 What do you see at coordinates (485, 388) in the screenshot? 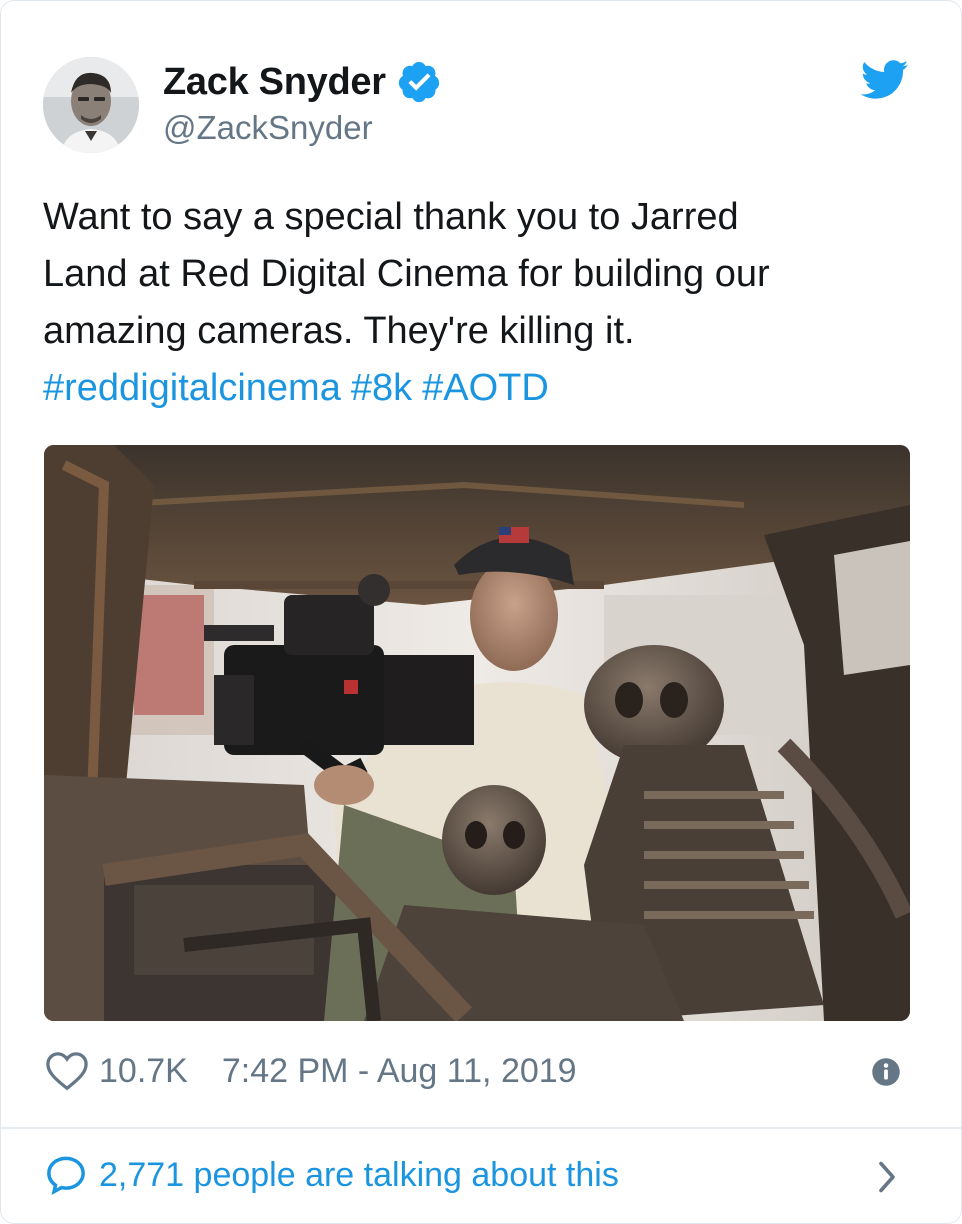
I see `hashtag-link-aotd: #AOTD` at bounding box center [485, 388].